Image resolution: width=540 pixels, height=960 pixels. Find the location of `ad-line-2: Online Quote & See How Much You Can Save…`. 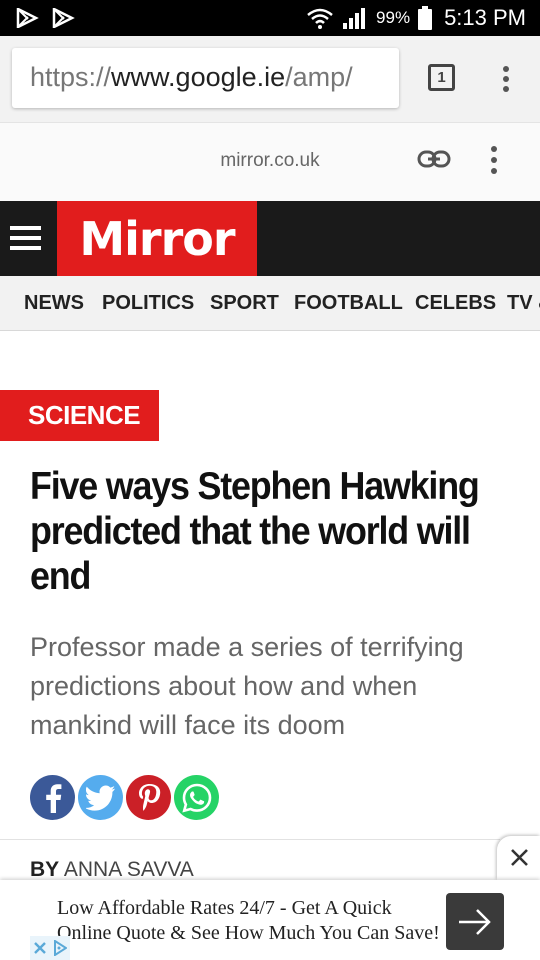

ad-line-2: Online Quote & See How Much You Can Save… is located at coordinates (248, 933).